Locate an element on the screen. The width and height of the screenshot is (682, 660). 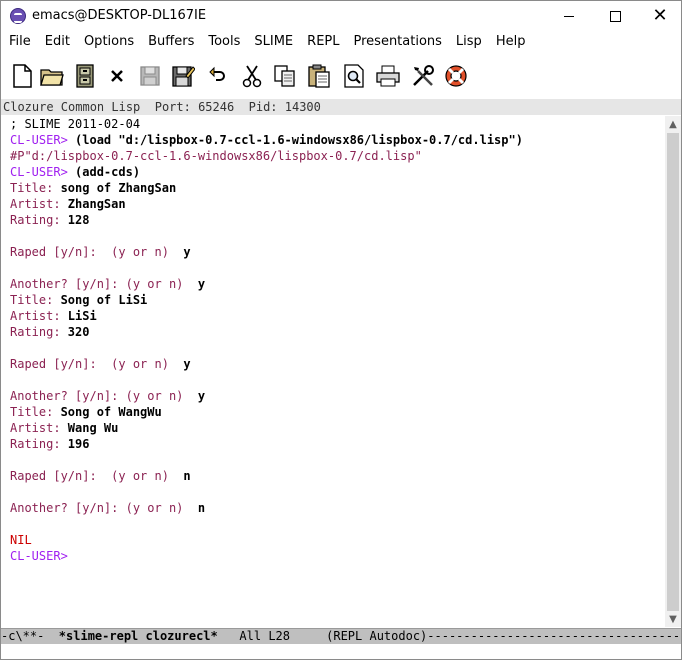
toolbar is located at coordinates (341, 76).